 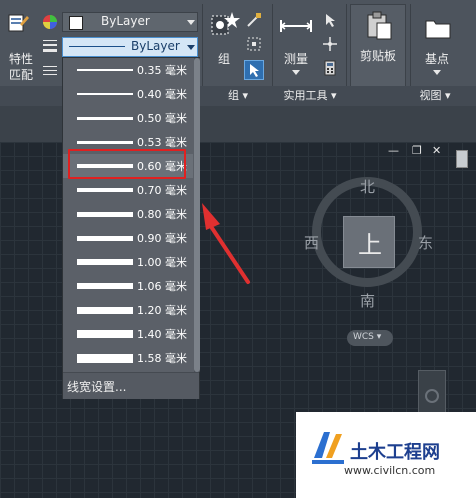 What do you see at coordinates (20, 59) in the screenshot?
I see `match-properties-label-1: 特性` at bounding box center [20, 59].